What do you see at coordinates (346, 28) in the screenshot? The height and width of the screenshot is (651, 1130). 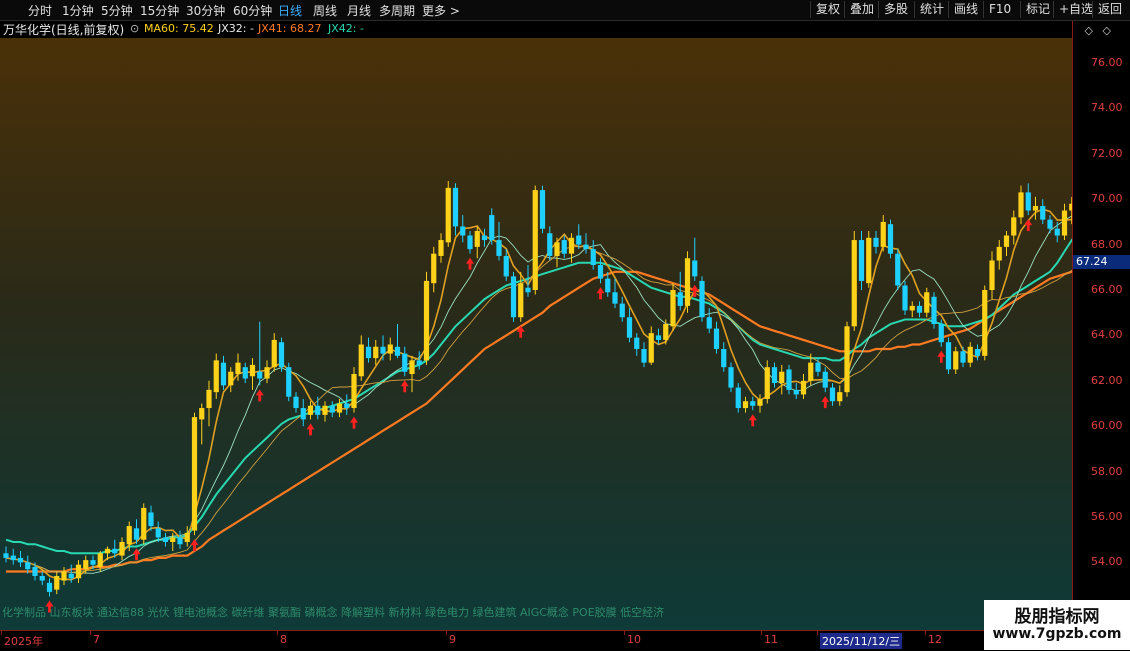 I see `jx42-readout: JX42: -` at bounding box center [346, 28].